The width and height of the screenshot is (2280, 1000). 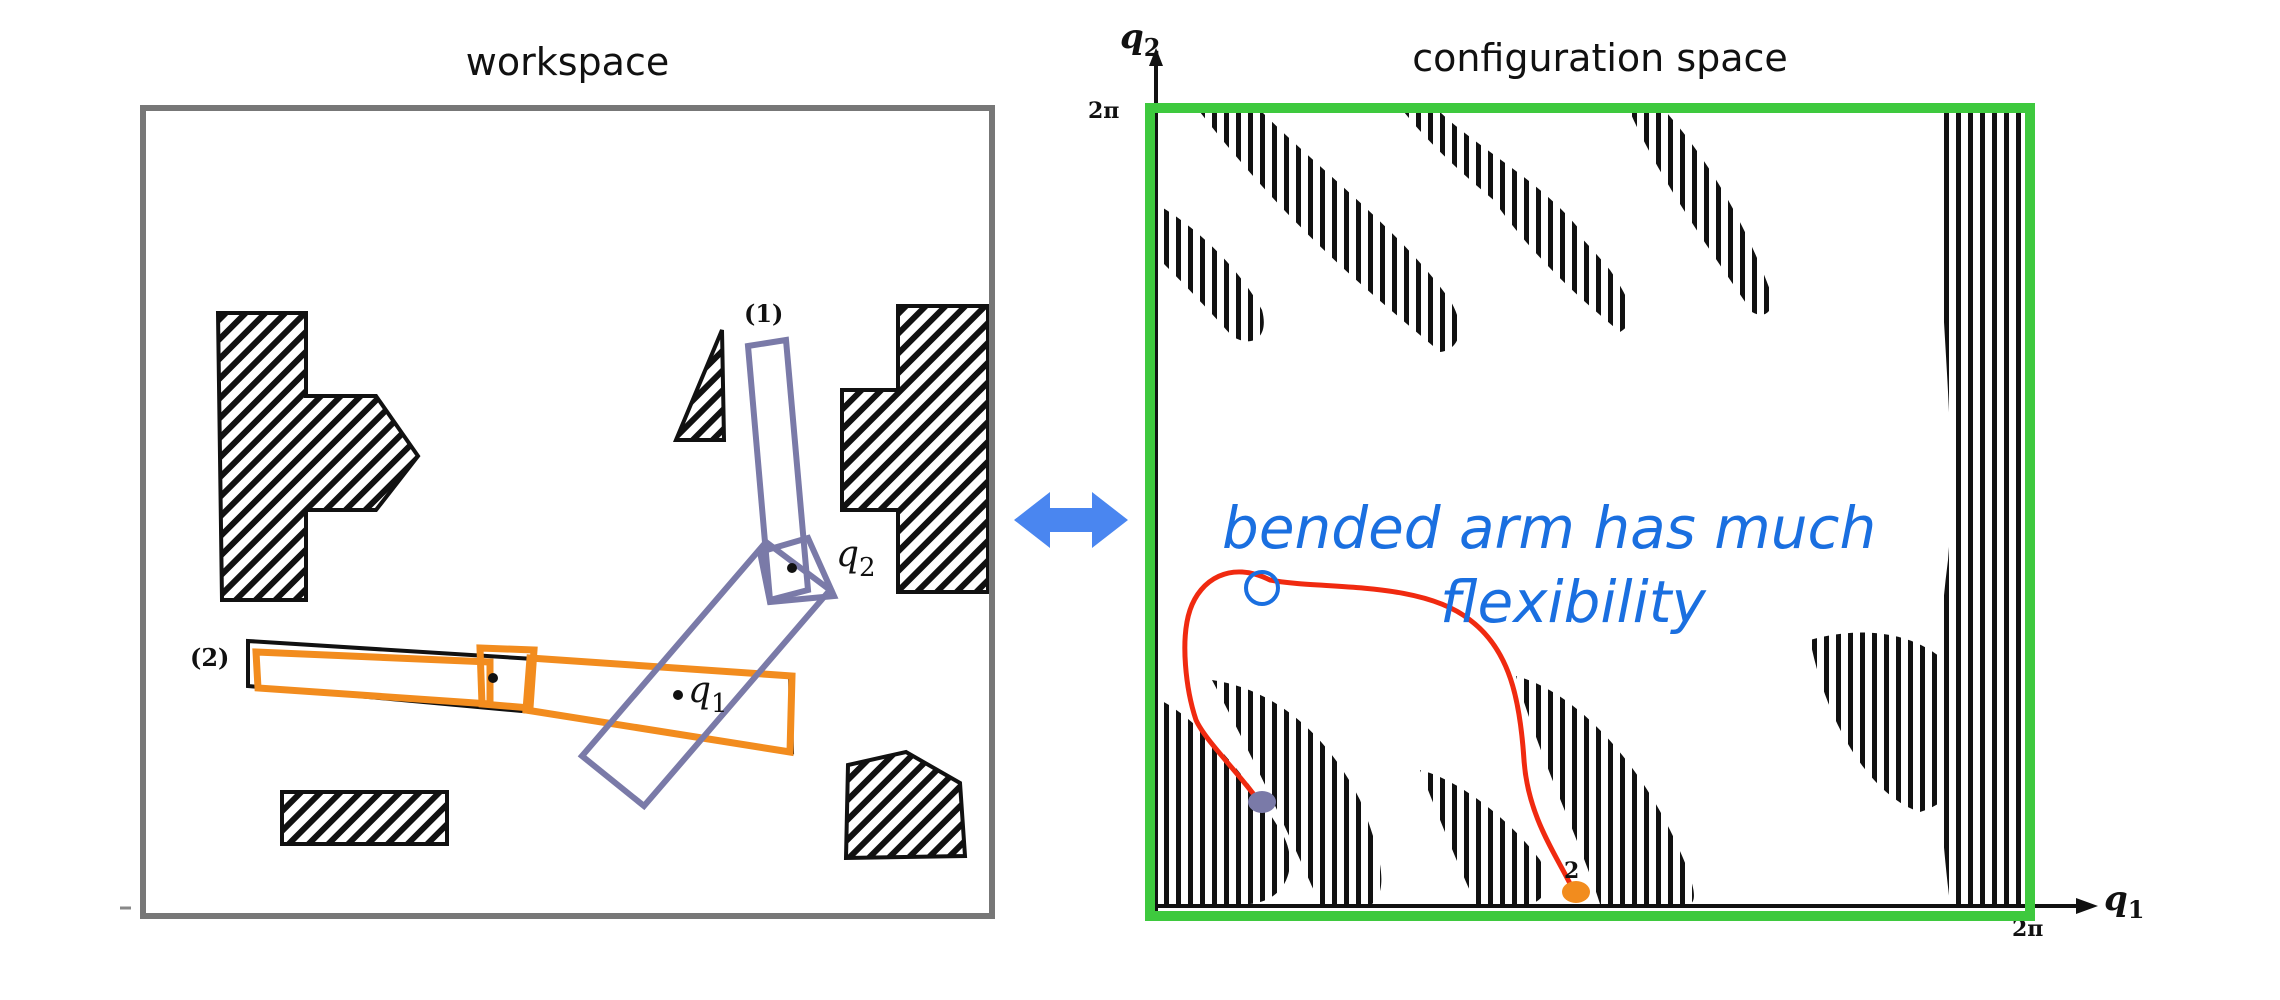 I want to click on joint-dot-q1, so click(x=678, y=695).